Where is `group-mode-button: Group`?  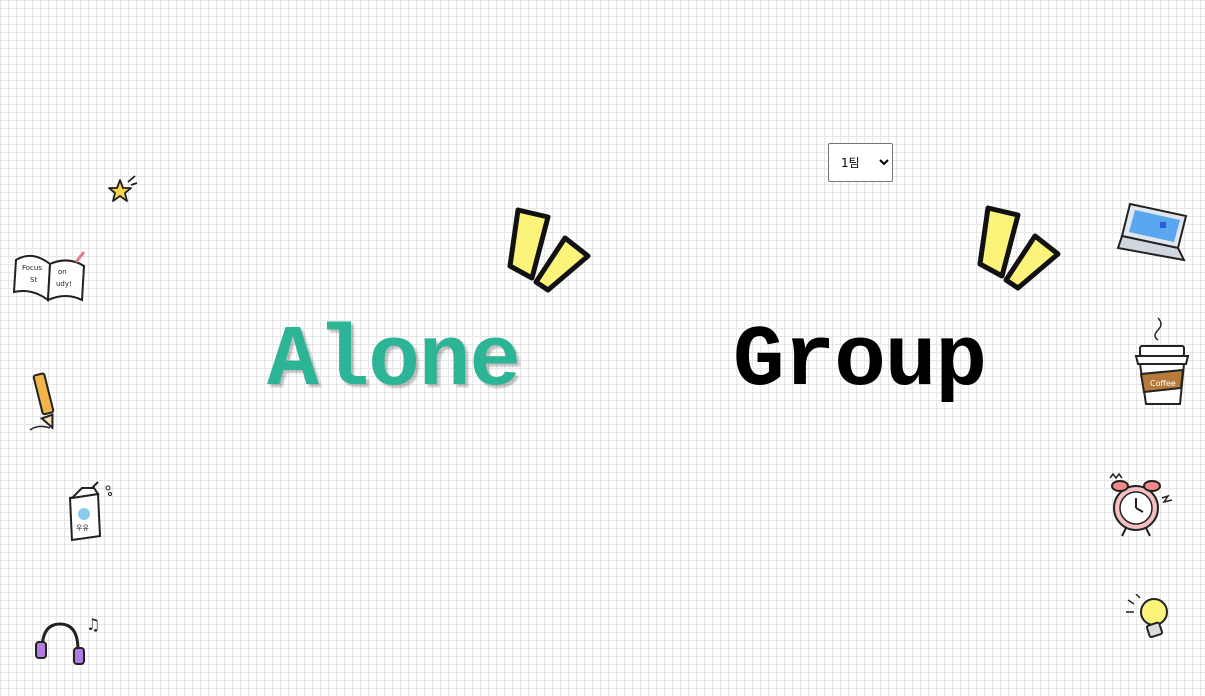 group-mode-button: Group is located at coordinates (860, 361).